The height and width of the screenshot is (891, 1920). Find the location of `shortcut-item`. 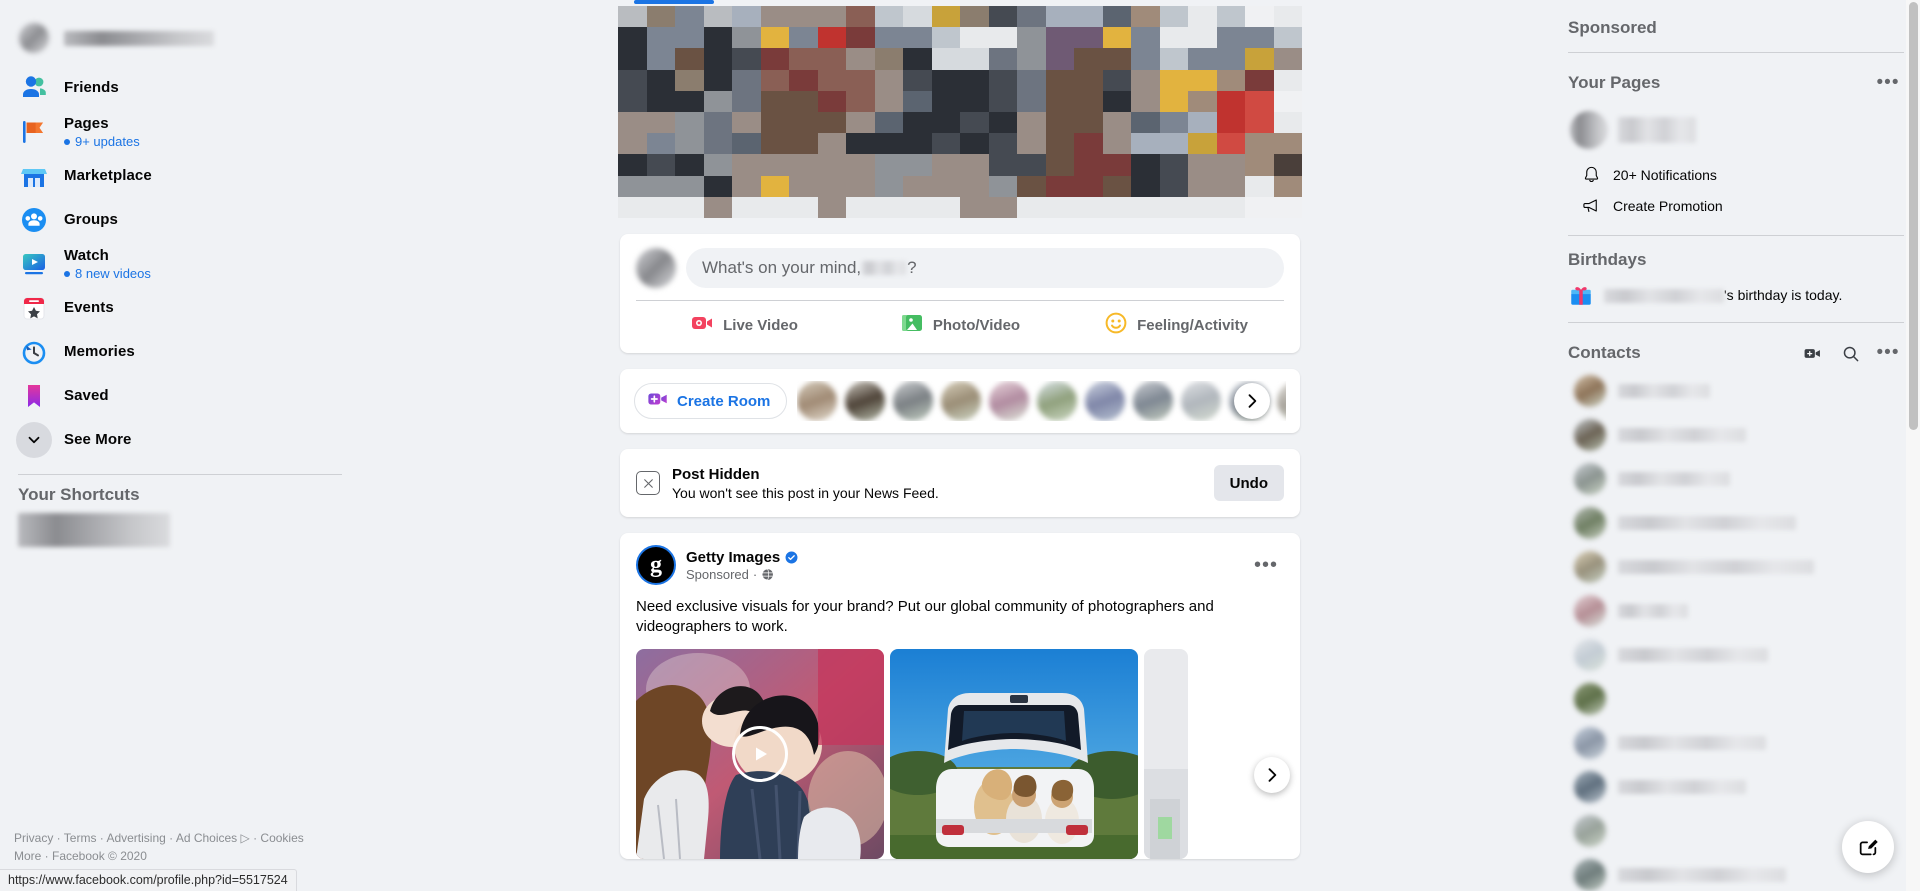

shortcut-item is located at coordinates (180, 530).